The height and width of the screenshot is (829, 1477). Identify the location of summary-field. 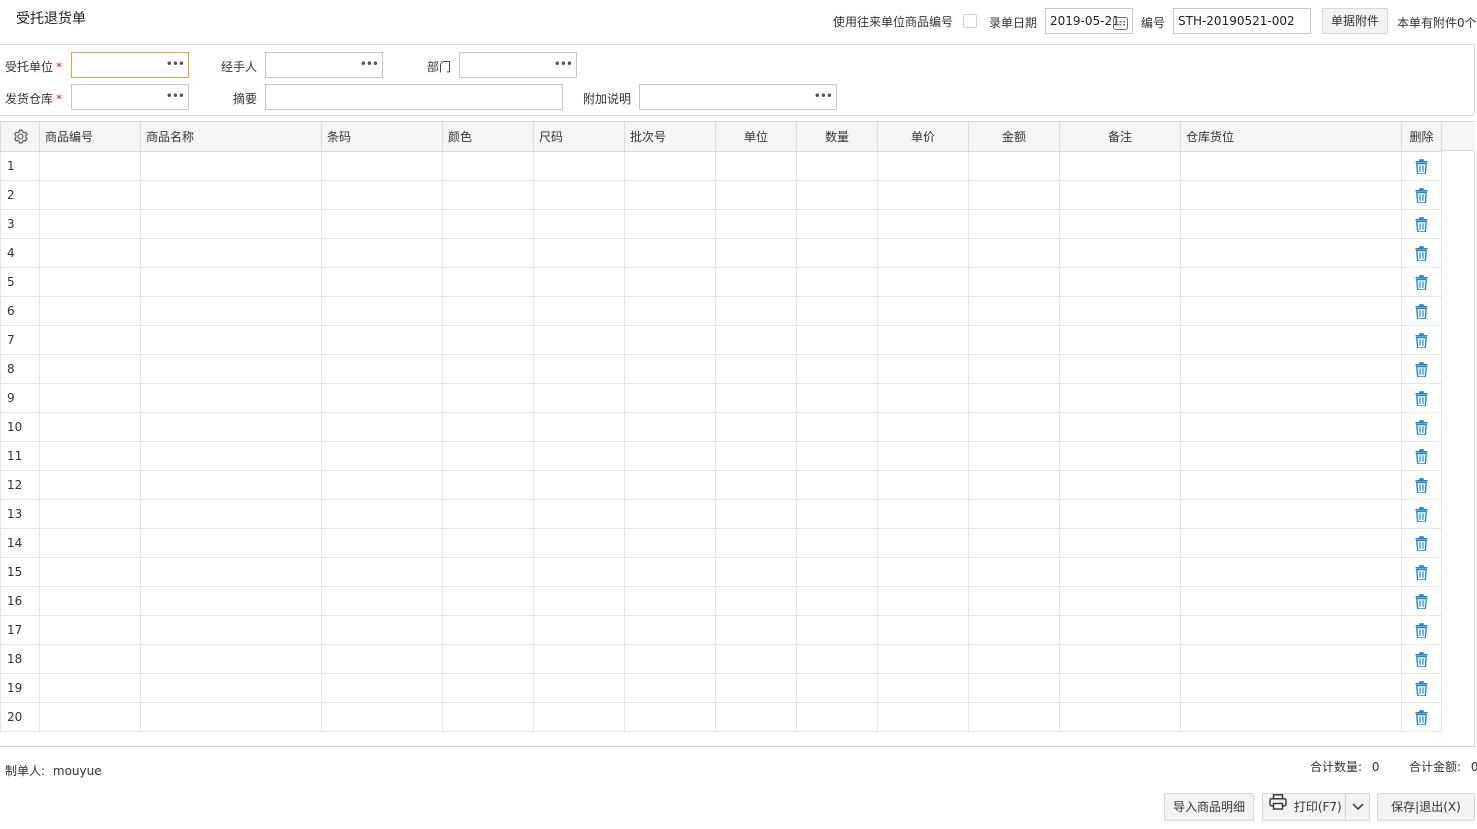
(414, 97).